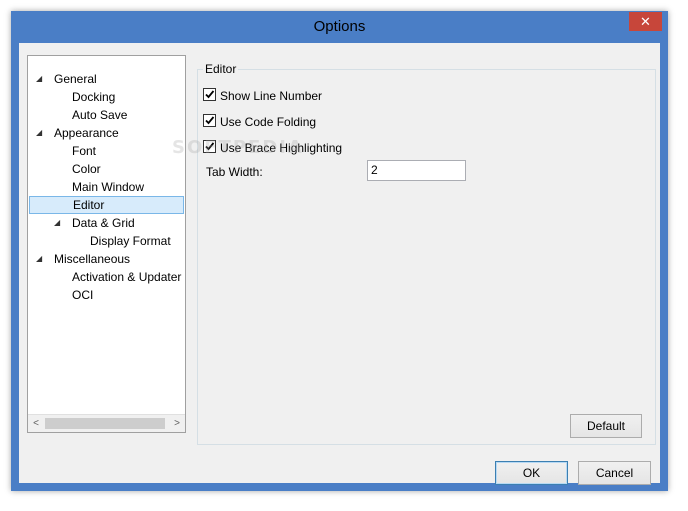 Image resolution: width=688 pixels, height=511 pixels. Describe the element at coordinates (106, 151) in the screenshot. I see `tree-item-font: Font` at that location.